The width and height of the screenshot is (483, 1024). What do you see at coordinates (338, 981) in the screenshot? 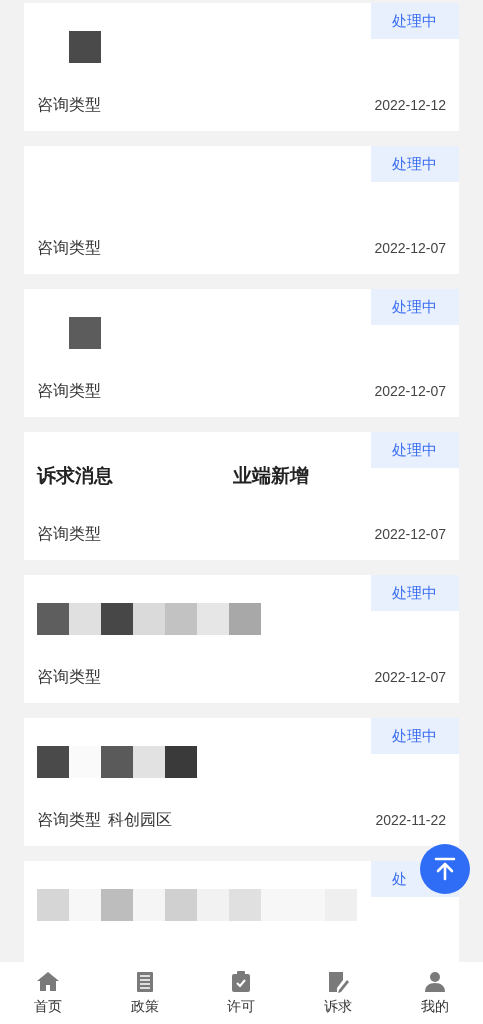
I see `edit-icon` at bounding box center [338, 981].